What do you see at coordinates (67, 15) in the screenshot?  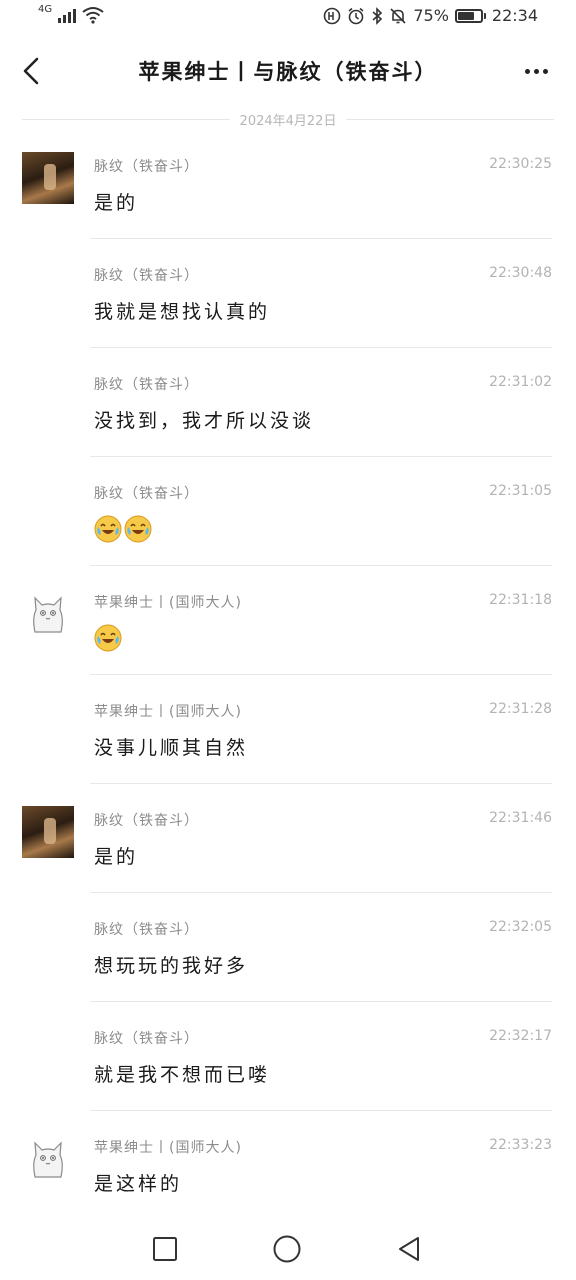 I see `signal-icon` at bounding box center [67, 15].